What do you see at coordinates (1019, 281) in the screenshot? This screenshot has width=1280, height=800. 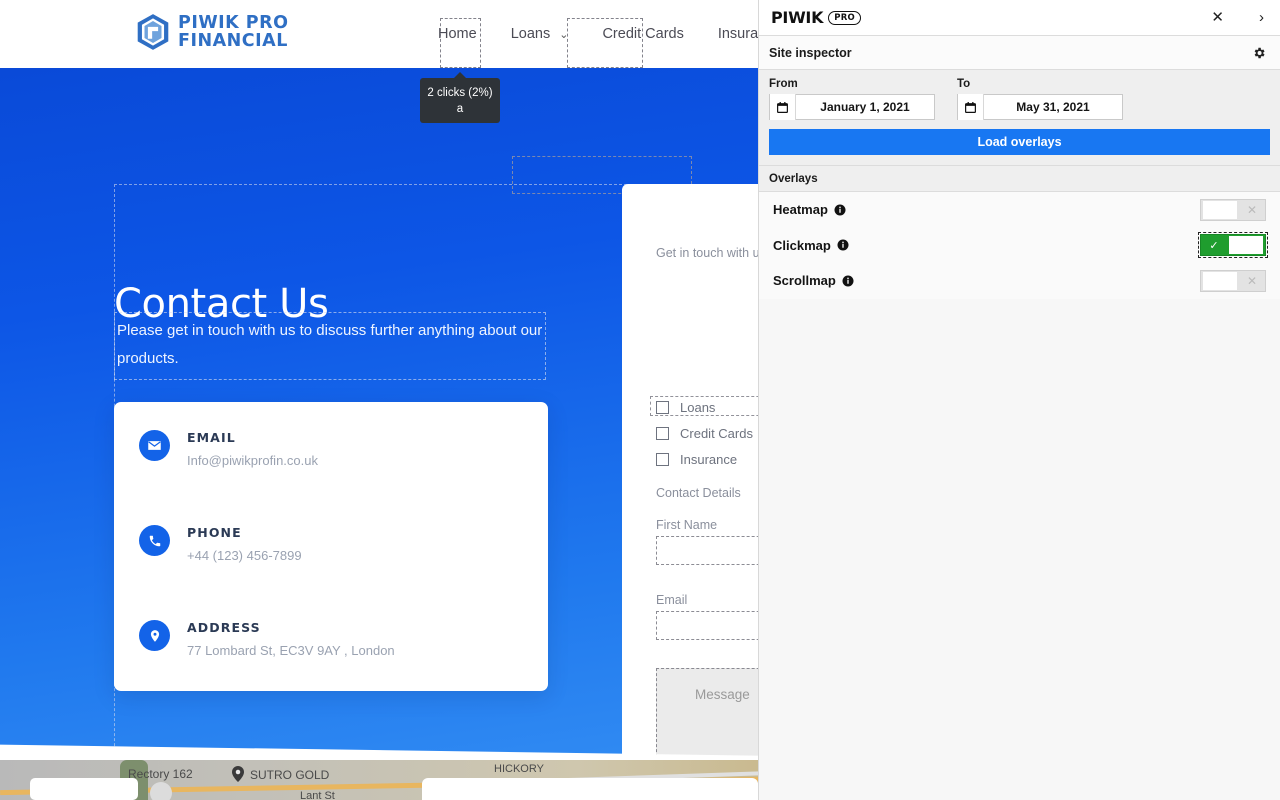 I see `overlay-row-scrollmap: Scrollmap ✕` at bounding box center [1019, 281].